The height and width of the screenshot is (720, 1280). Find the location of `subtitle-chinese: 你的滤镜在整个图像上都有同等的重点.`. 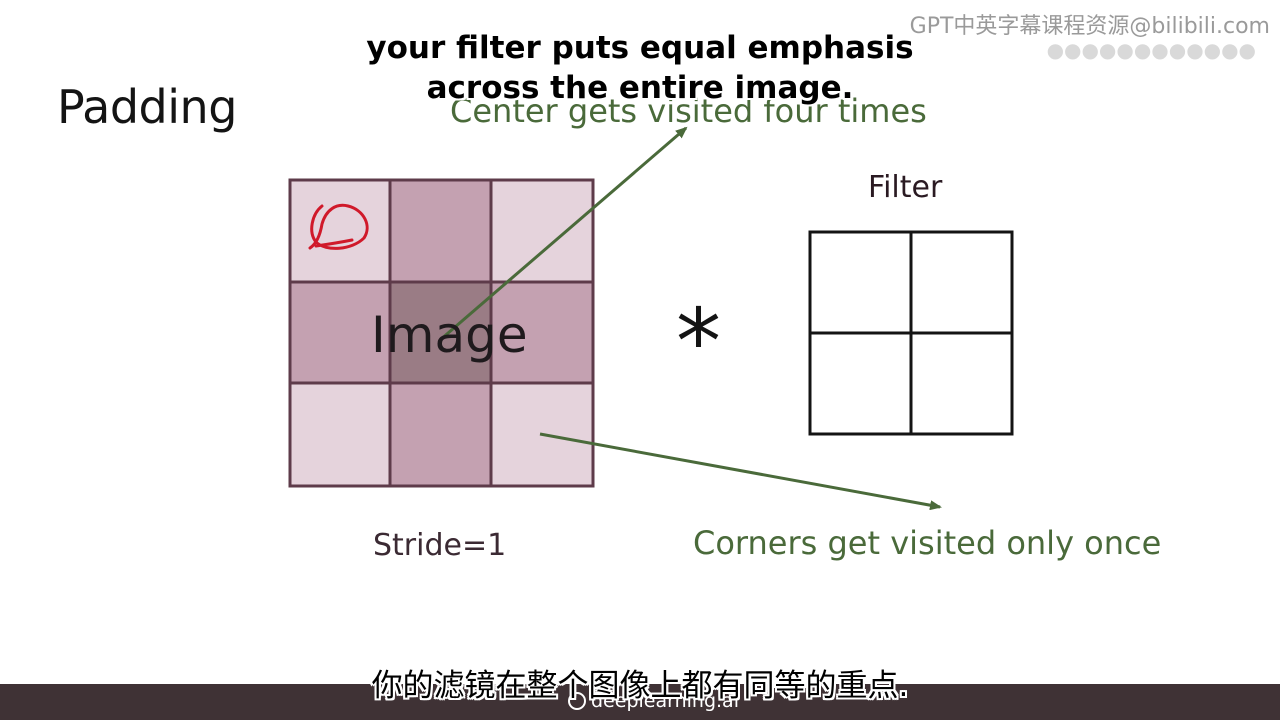

subtitle-chinese: 你的滤镜在整个图像上都有同等的重点. is located at coordinates (640, 686).